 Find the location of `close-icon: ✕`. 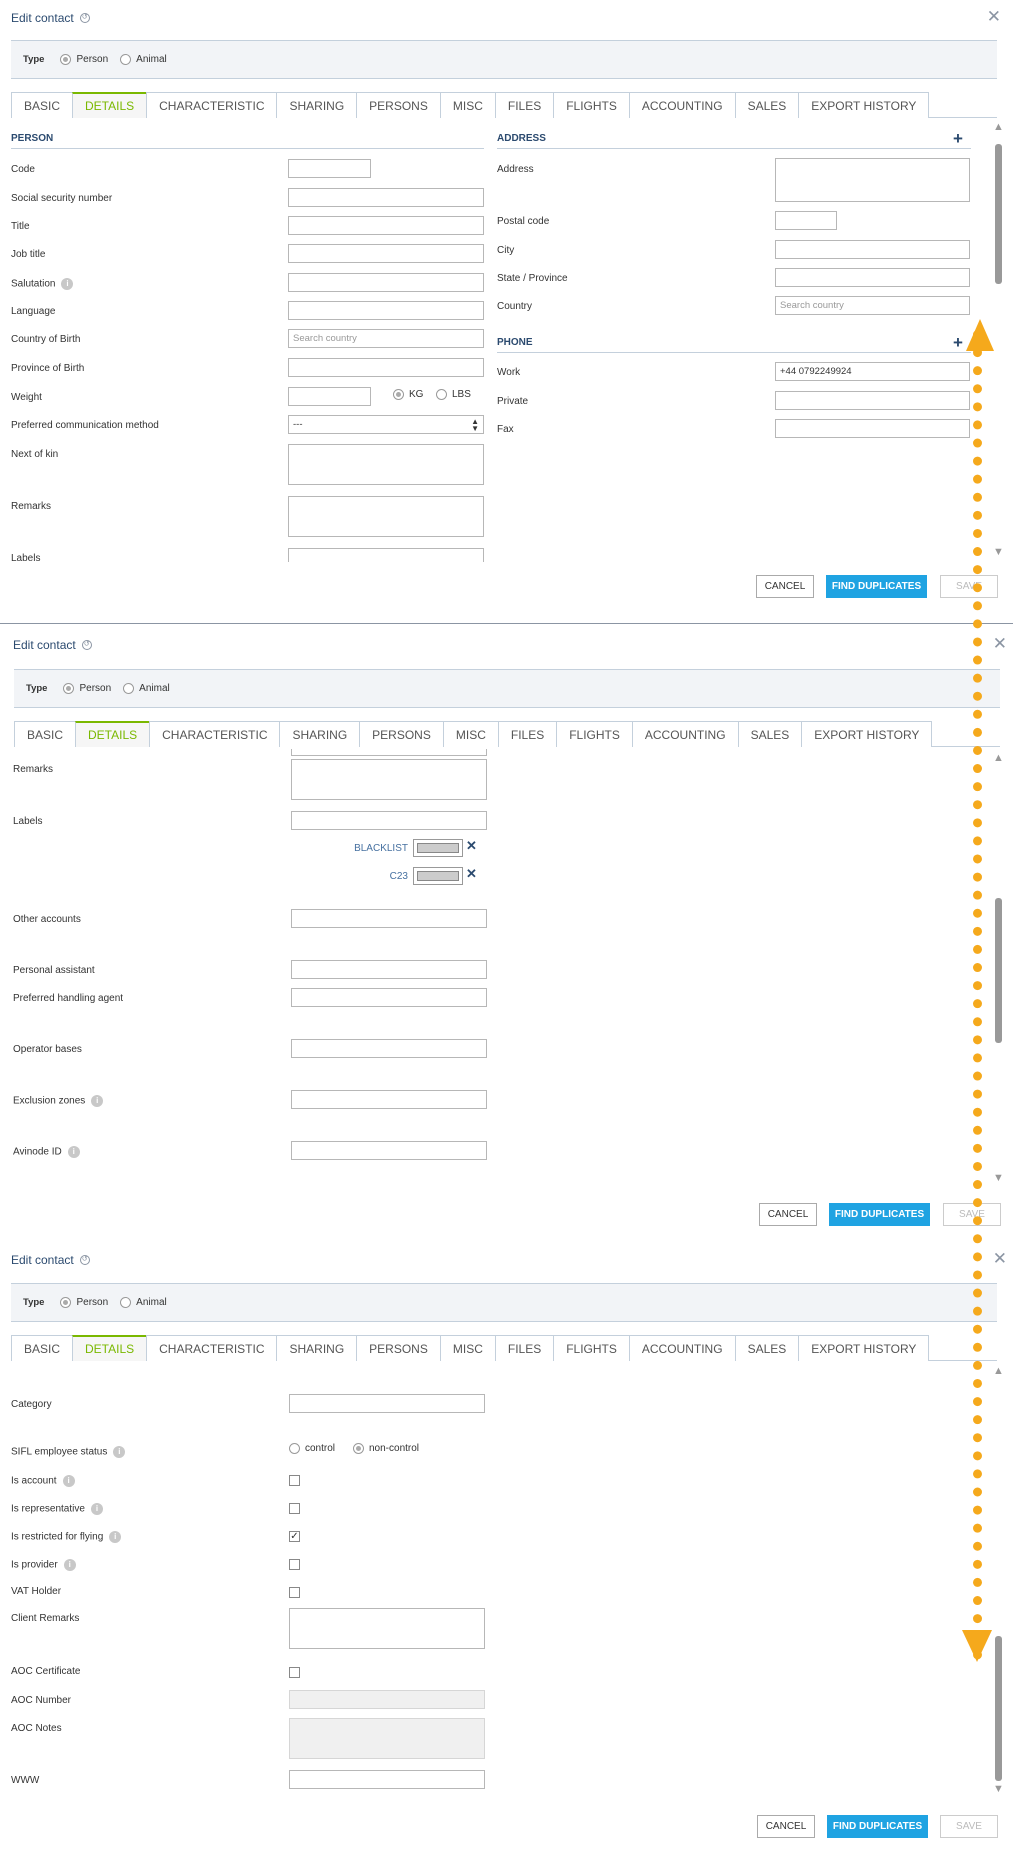

close-icon: ✕ is located at coordinates (1000, 1259).